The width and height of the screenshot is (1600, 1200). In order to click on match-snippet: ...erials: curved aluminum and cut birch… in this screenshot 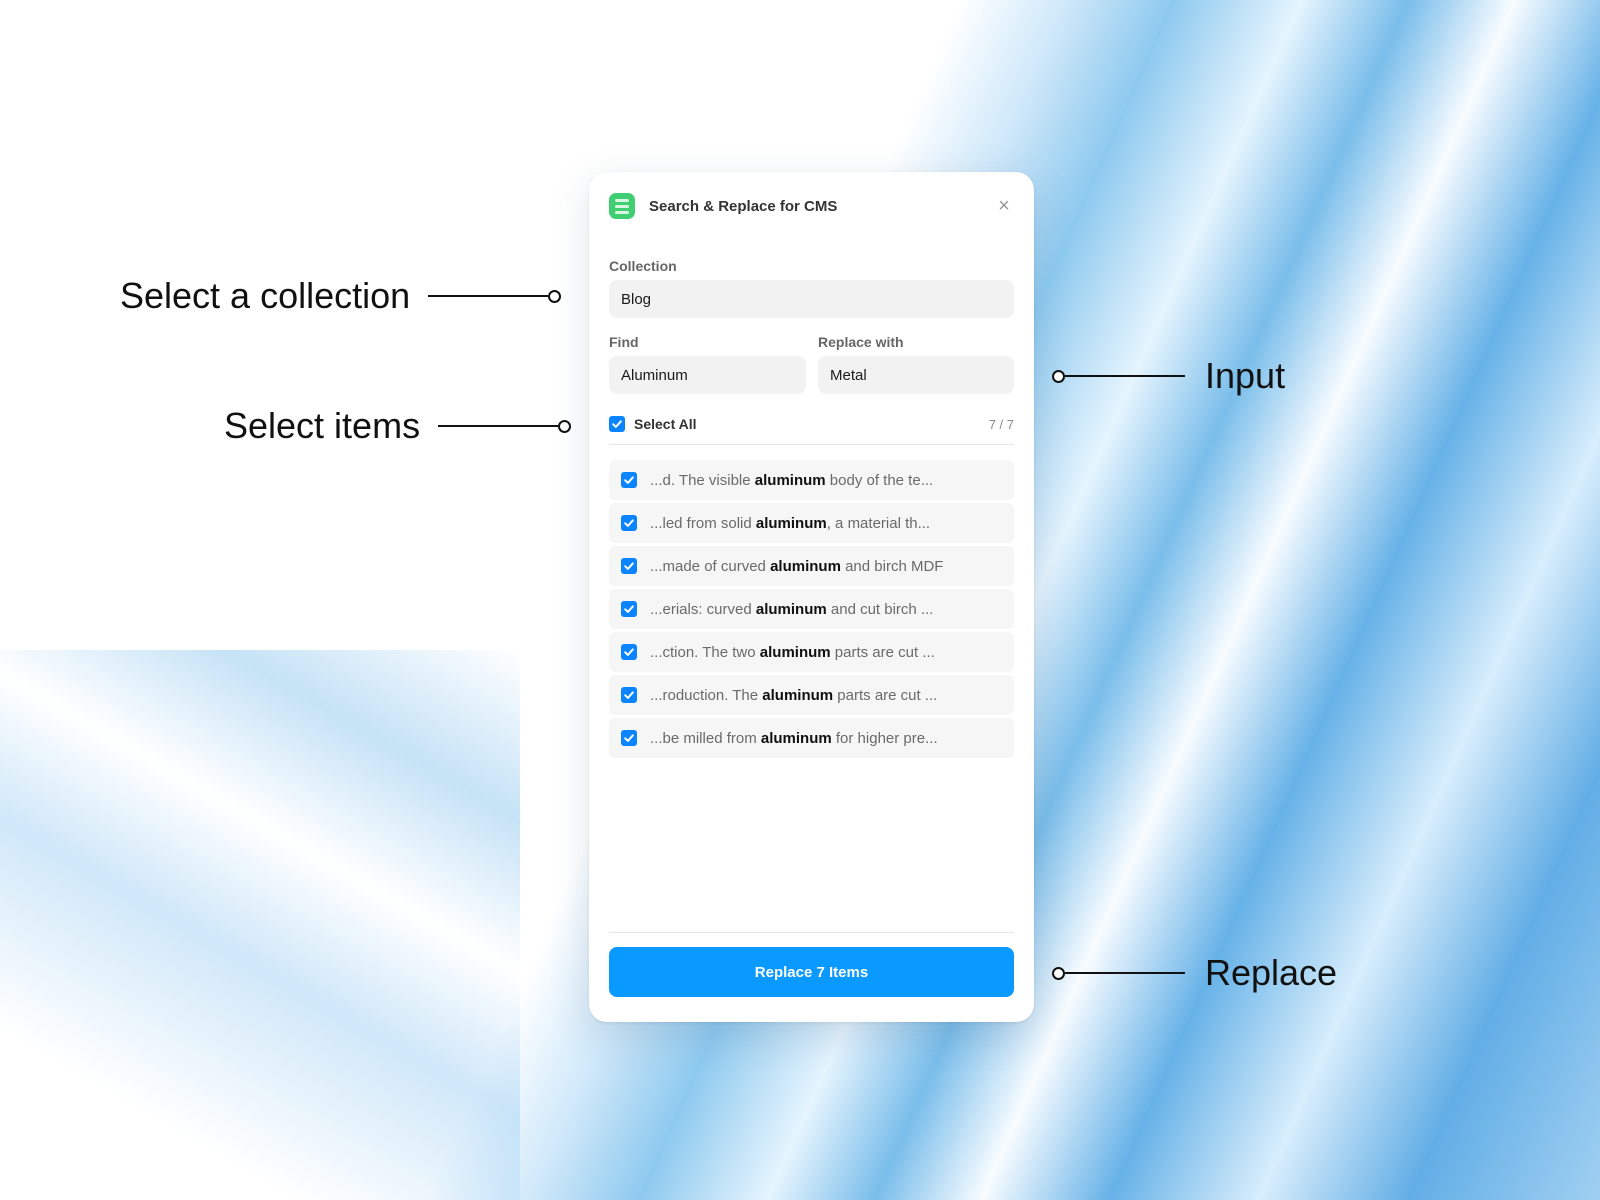, I will do `click(791, 609)`.